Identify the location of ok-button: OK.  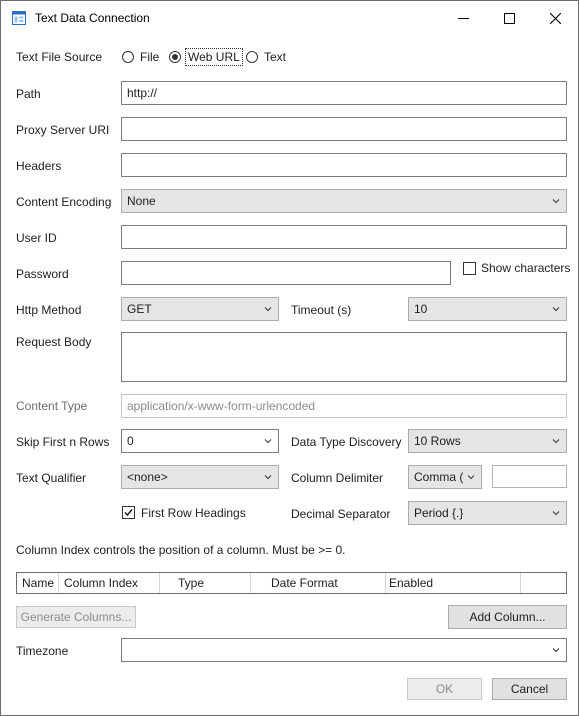
(444, 689).